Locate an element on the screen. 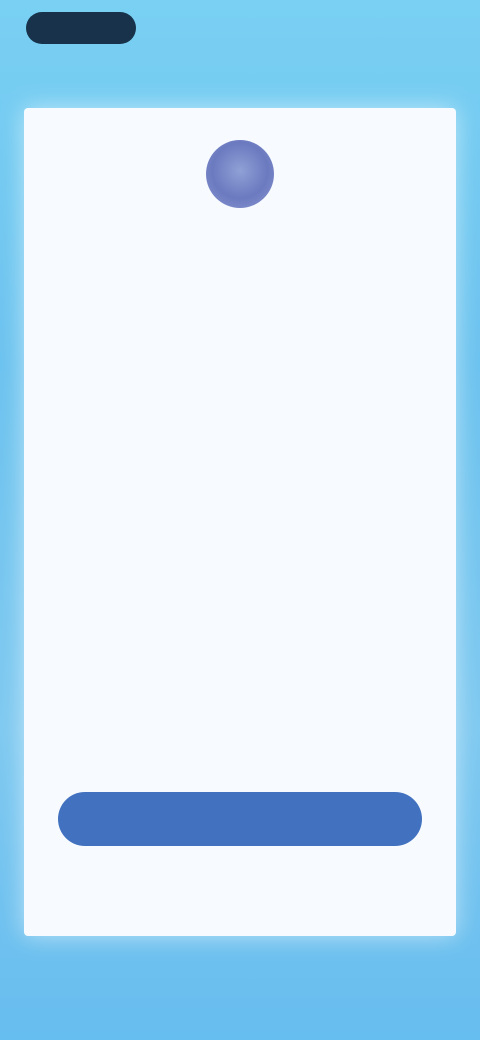 The width and height of the screenshot is (480, 1040). primary-action-button is located at coordinates (240, 819).